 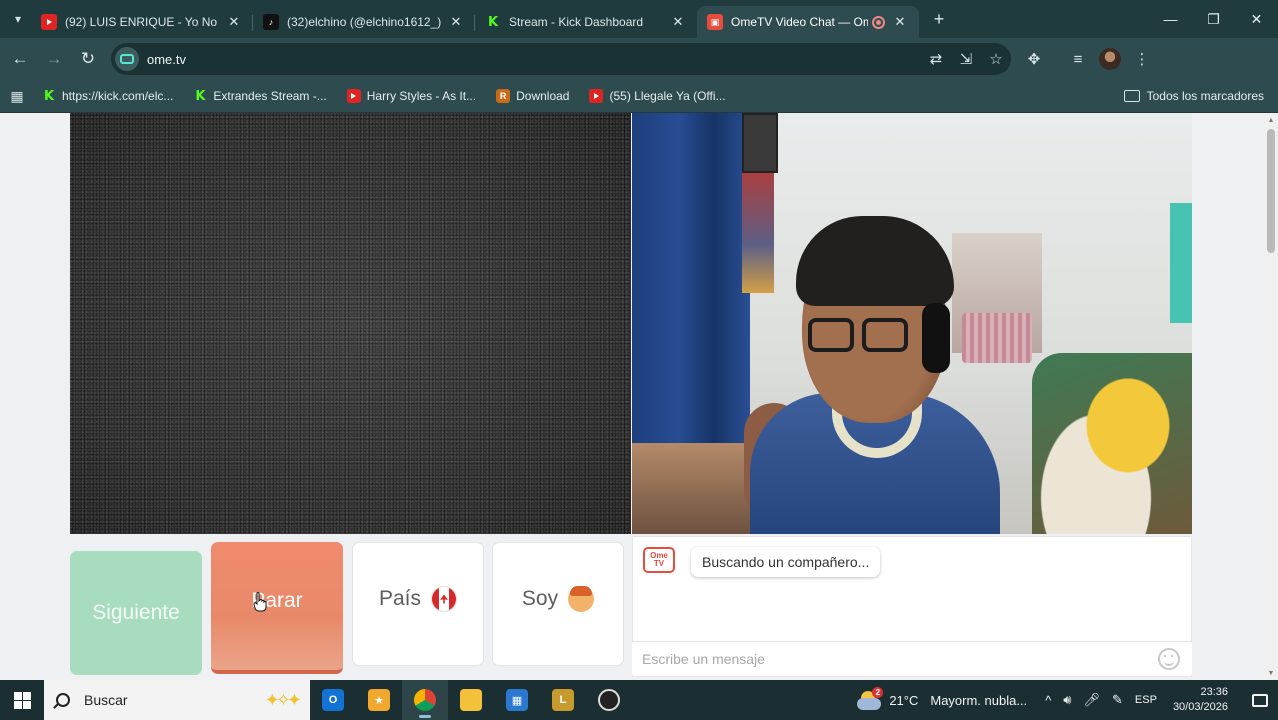 What do you see at coordinates (1142, 59) in the screenshot?
I see `more-menu-icon: ⋮` at bounding box center [1142, 59].